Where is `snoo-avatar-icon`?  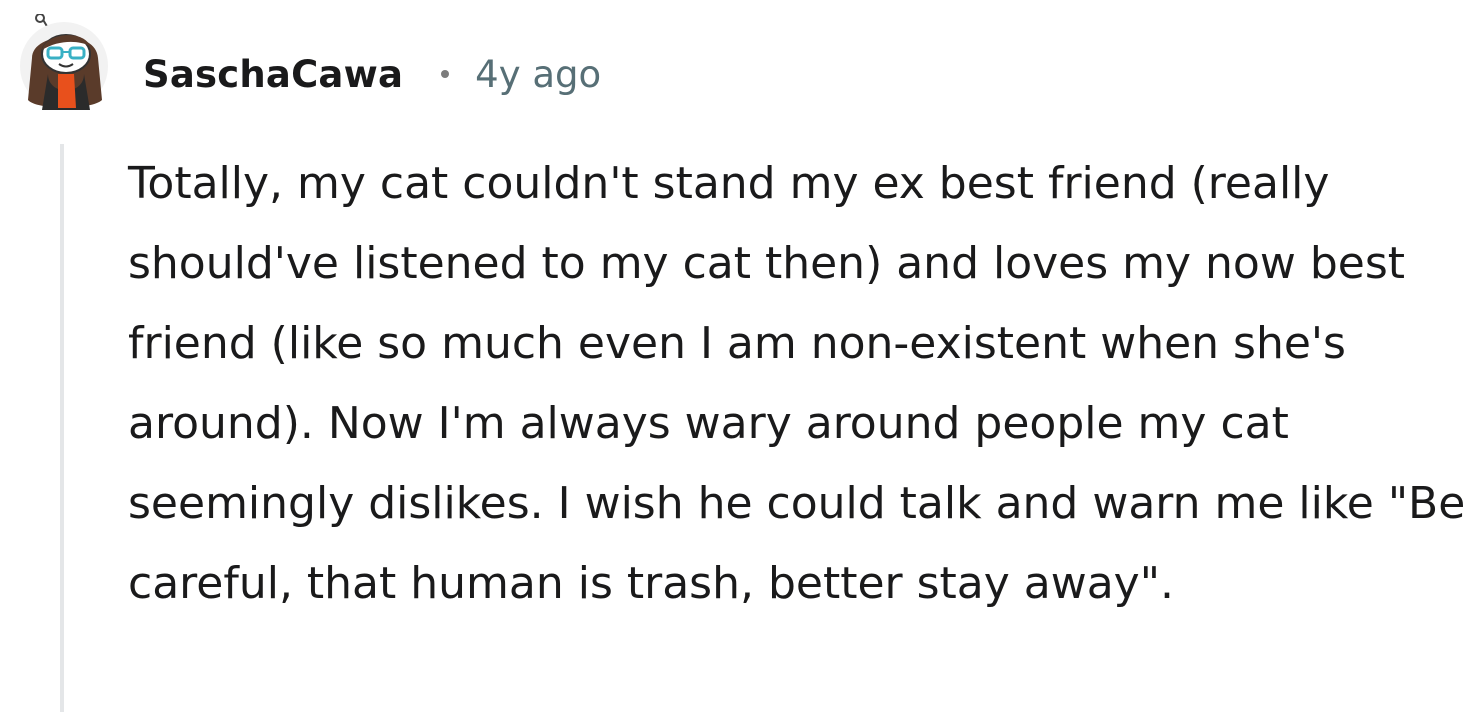 snoo-avatar-icon is located at coordinates (64, 61).